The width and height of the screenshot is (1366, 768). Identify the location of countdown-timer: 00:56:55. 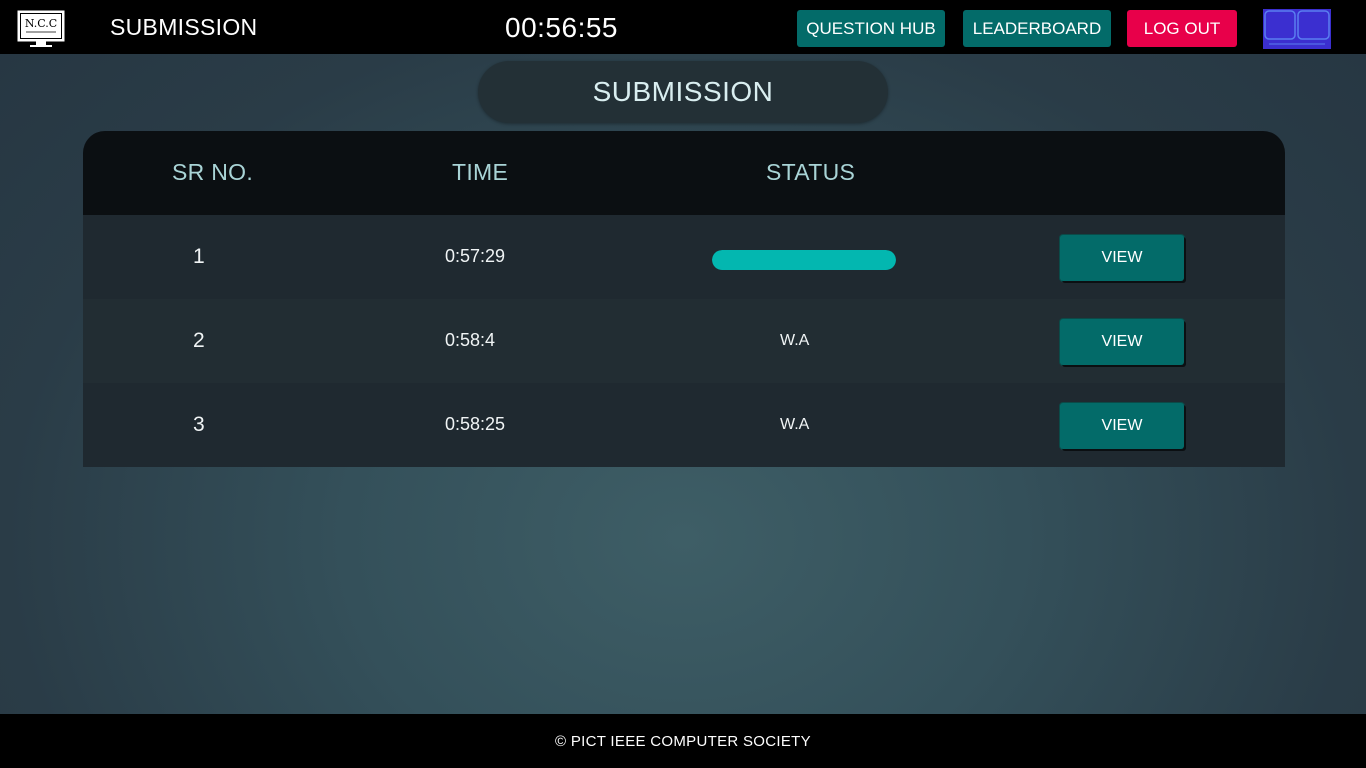
(561, 27).